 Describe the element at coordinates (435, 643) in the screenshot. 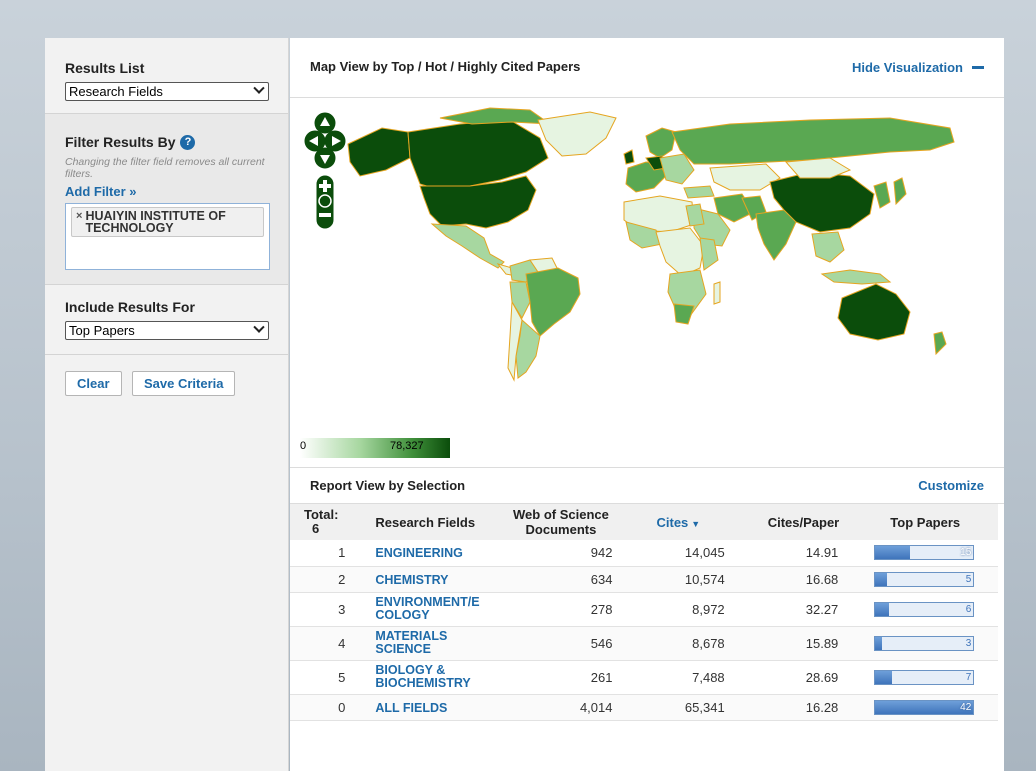

I see `row-field-link: MATERIALS SCIENCE` at that location.